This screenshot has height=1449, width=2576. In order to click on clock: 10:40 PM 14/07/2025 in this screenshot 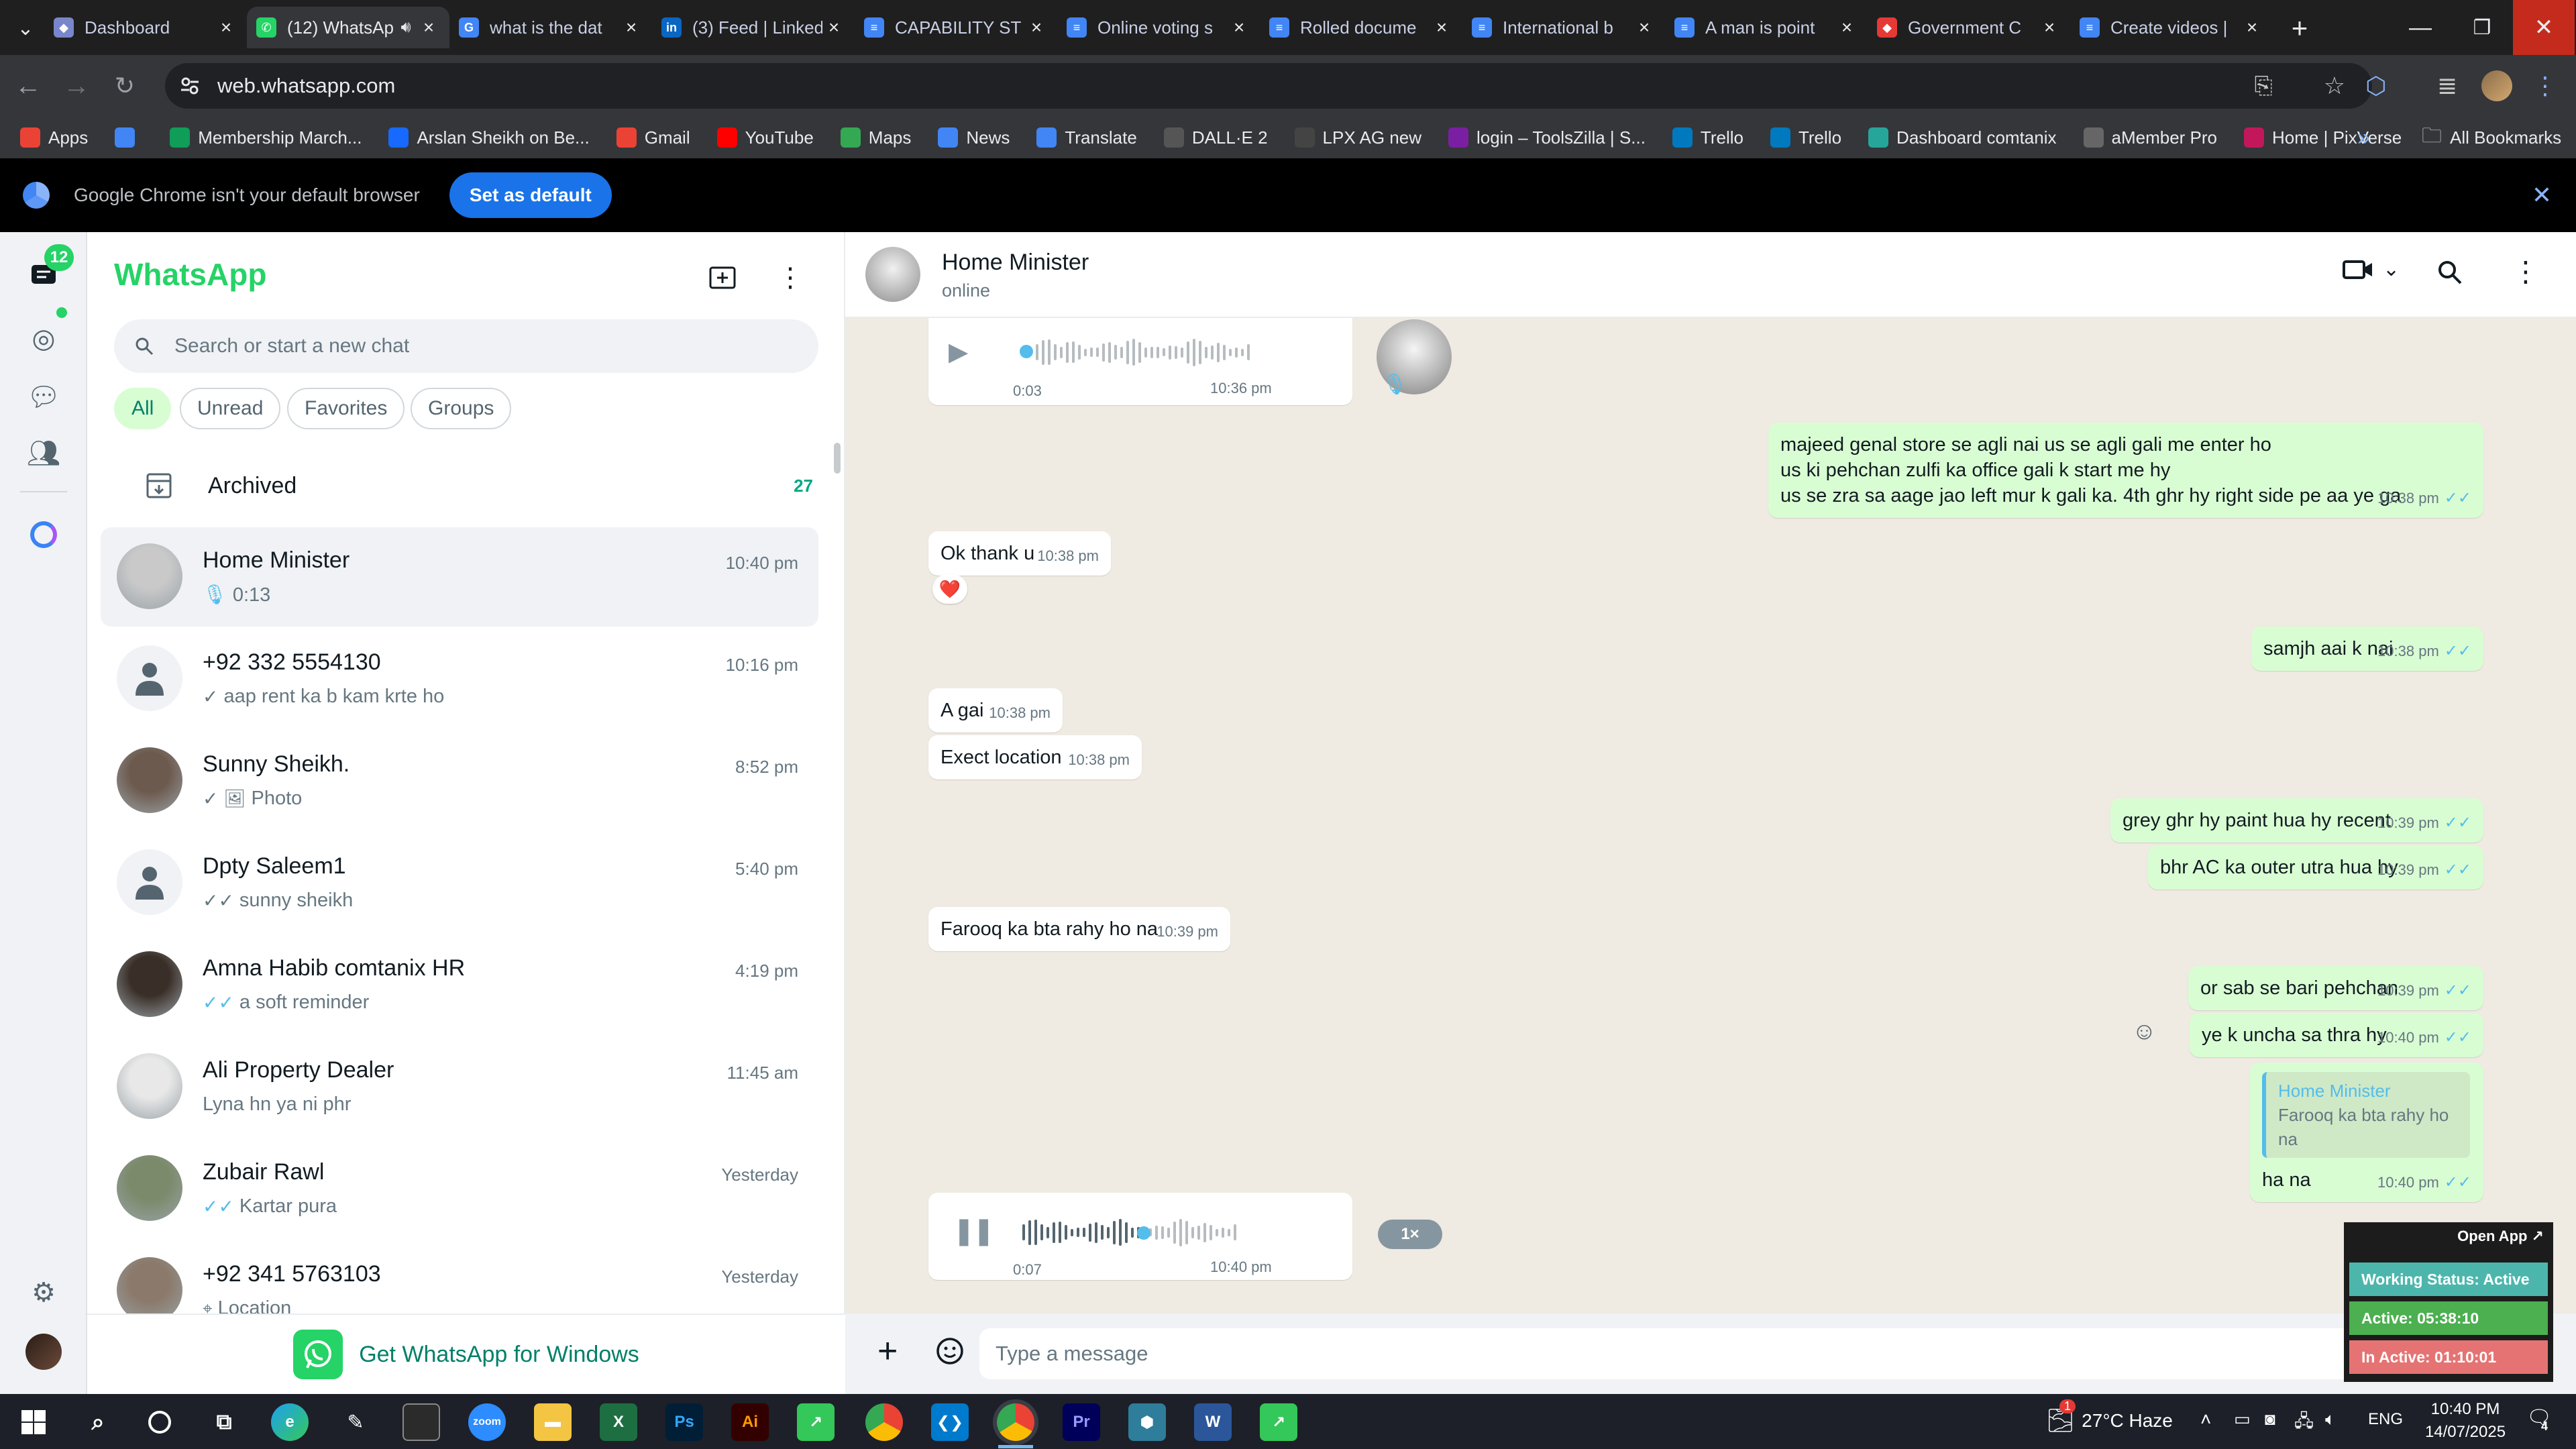, I will do `click(2465, 1421)`.